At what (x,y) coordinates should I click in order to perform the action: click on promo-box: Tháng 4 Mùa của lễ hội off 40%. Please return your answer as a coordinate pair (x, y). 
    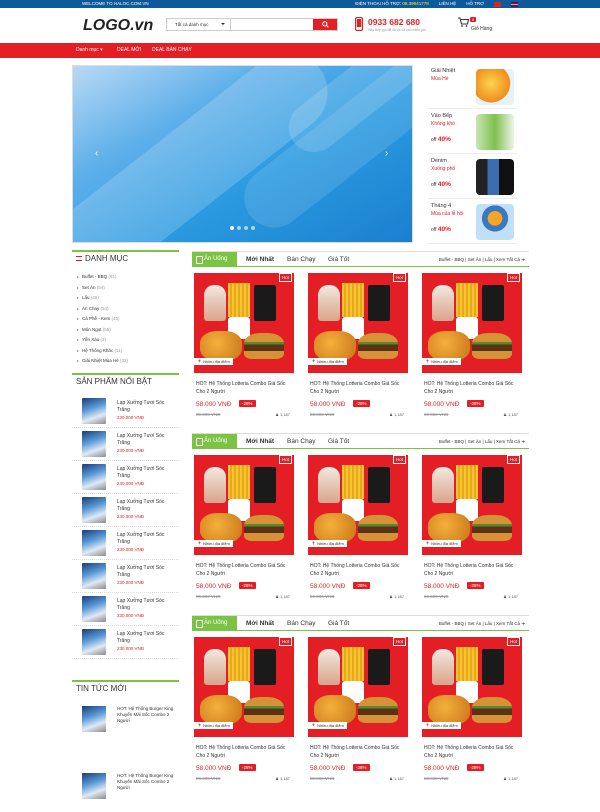
    Looking at the image, I should click on (472, 222).